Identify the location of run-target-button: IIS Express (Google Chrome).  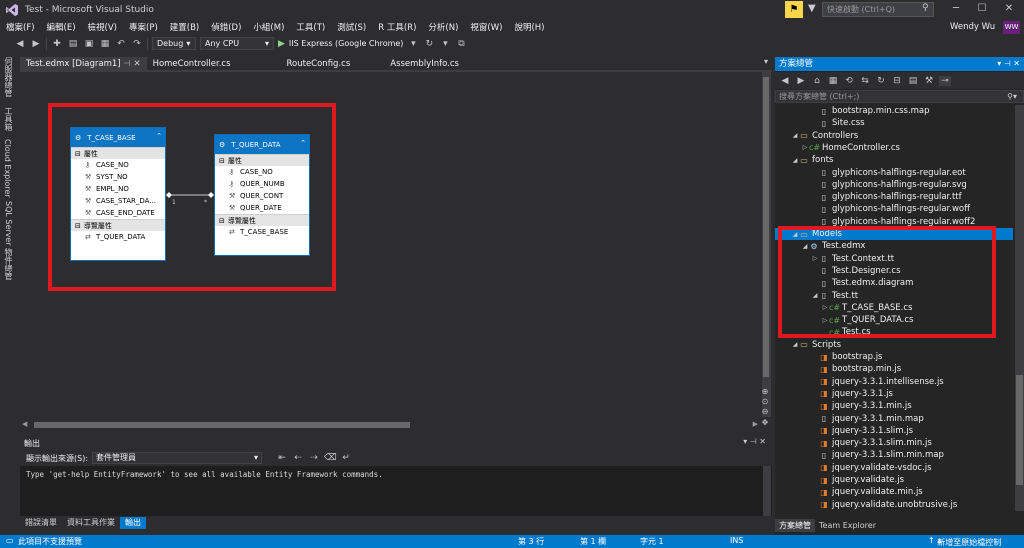
(346, 43).